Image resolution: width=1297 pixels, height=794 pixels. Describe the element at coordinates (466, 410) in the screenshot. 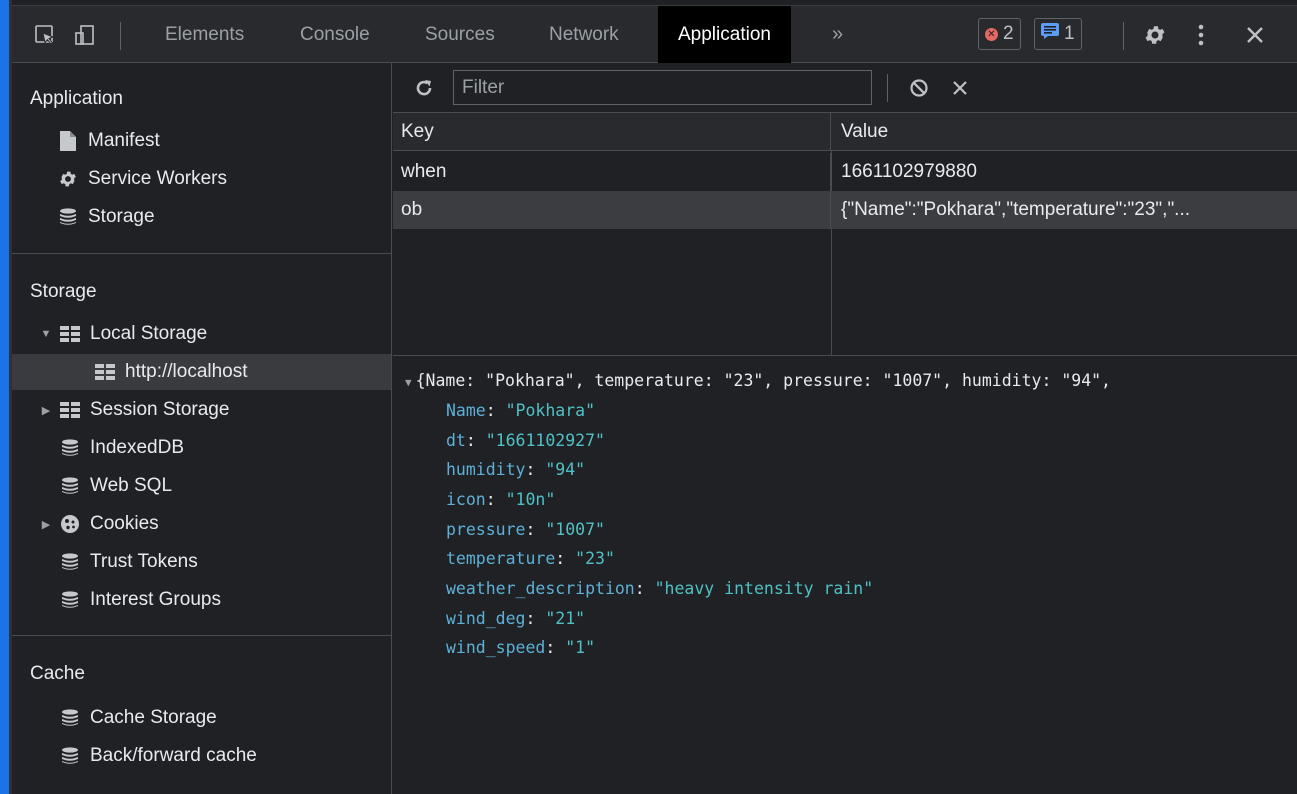

I see `property-key: Name` at that location.